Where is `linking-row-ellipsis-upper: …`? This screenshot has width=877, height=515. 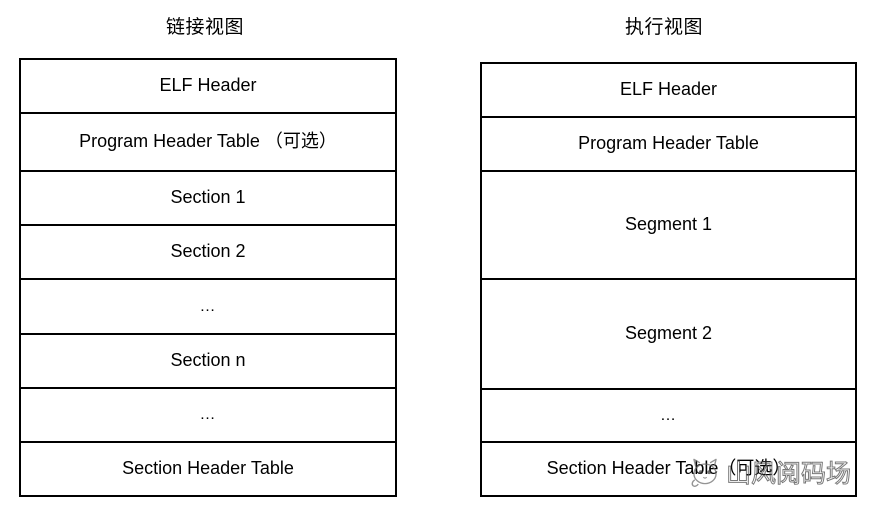 linking-row-ellipsis-upper: … is located at coordinates (208, 307).